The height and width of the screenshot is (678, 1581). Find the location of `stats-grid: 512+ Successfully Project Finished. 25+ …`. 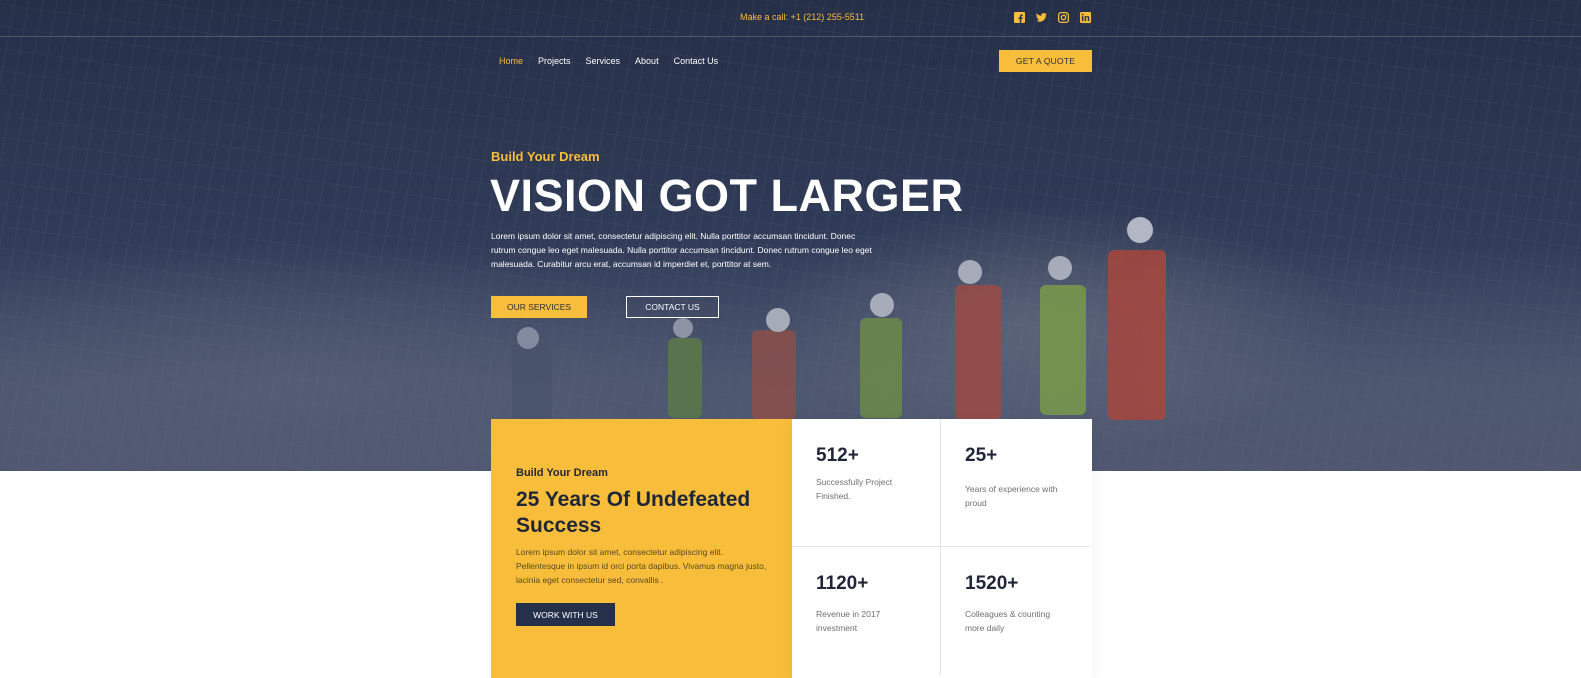

stats-grid: 512+ Successfully Project Finished. 25+ … is located at coordinates (942, 548).